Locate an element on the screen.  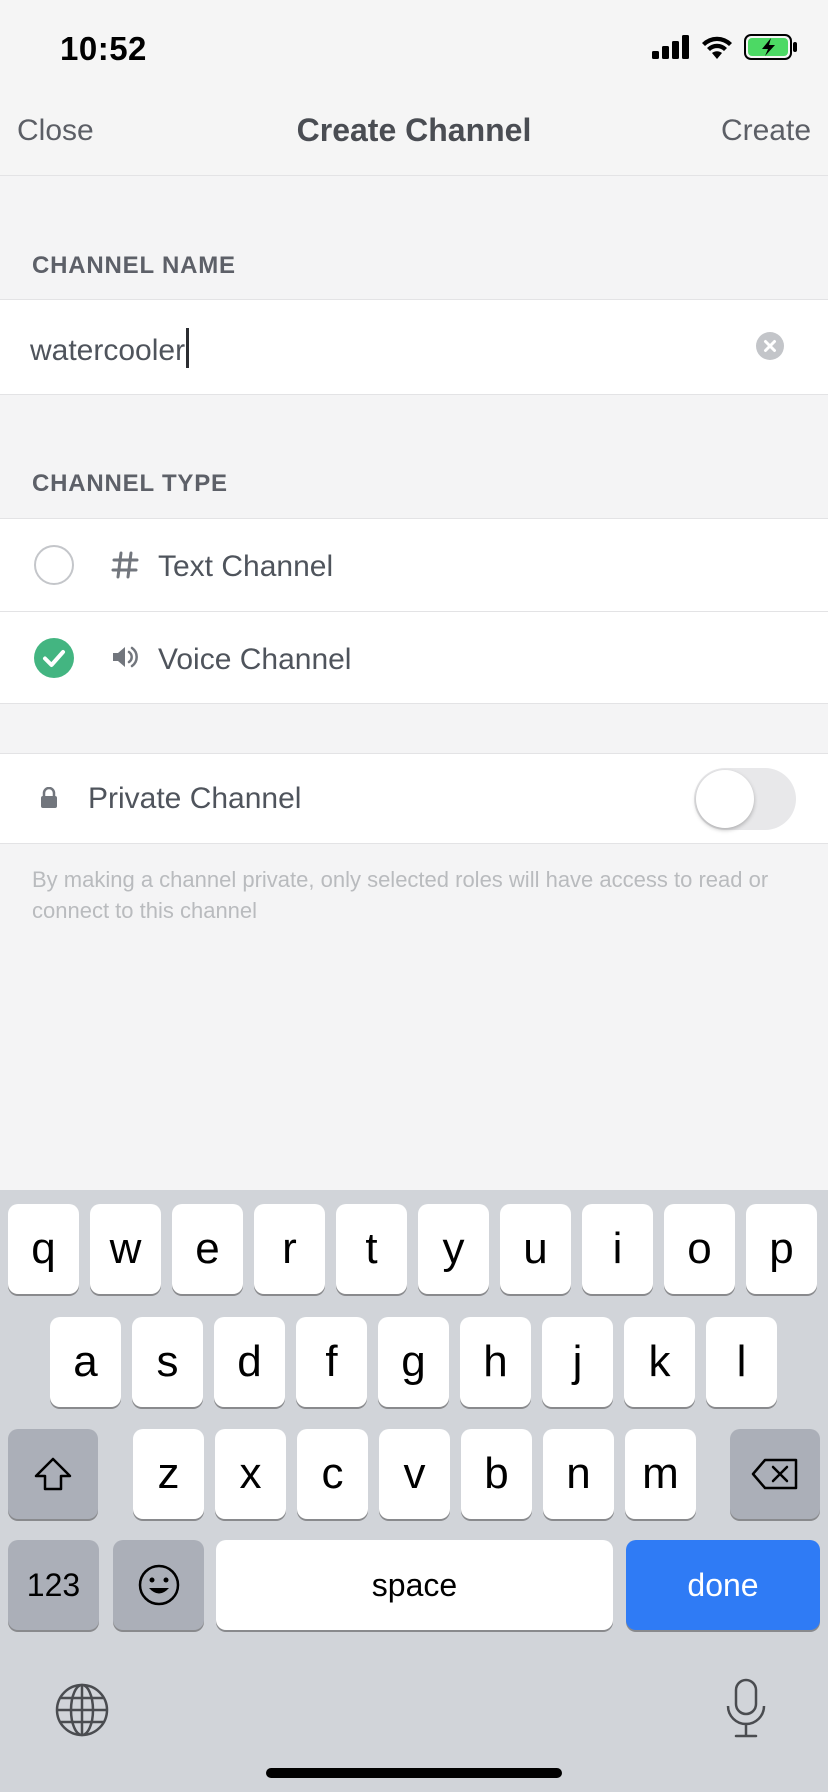
hash-icon is located at coordinates (125, 565).